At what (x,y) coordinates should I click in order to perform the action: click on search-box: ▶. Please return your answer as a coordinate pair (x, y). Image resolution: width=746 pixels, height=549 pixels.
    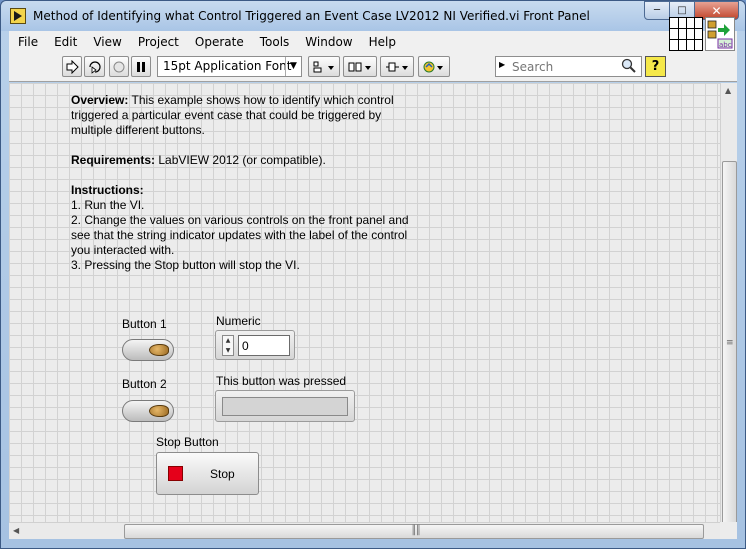
    Looking at the image, I should click on (568, 66).